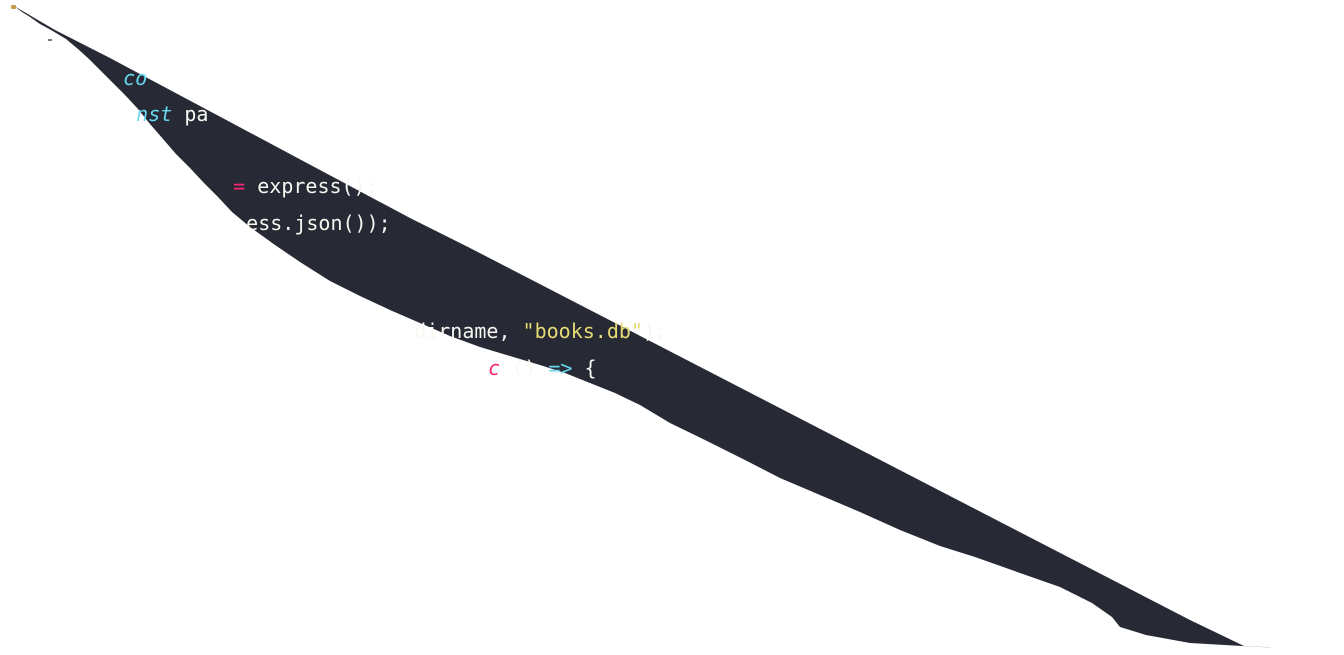  I want to click on code-line-2: nst pa, so click(148, 93).